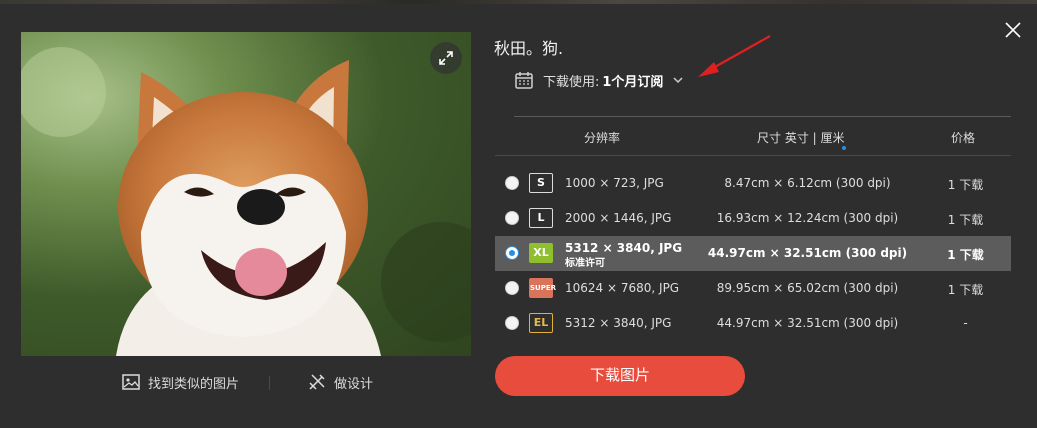 The height and width of the screenshot is (428, 1037). What do you see at coordinates (541, 323) in the screenshot?
I see `size-badge: EL` at bounding box center [541, 323].